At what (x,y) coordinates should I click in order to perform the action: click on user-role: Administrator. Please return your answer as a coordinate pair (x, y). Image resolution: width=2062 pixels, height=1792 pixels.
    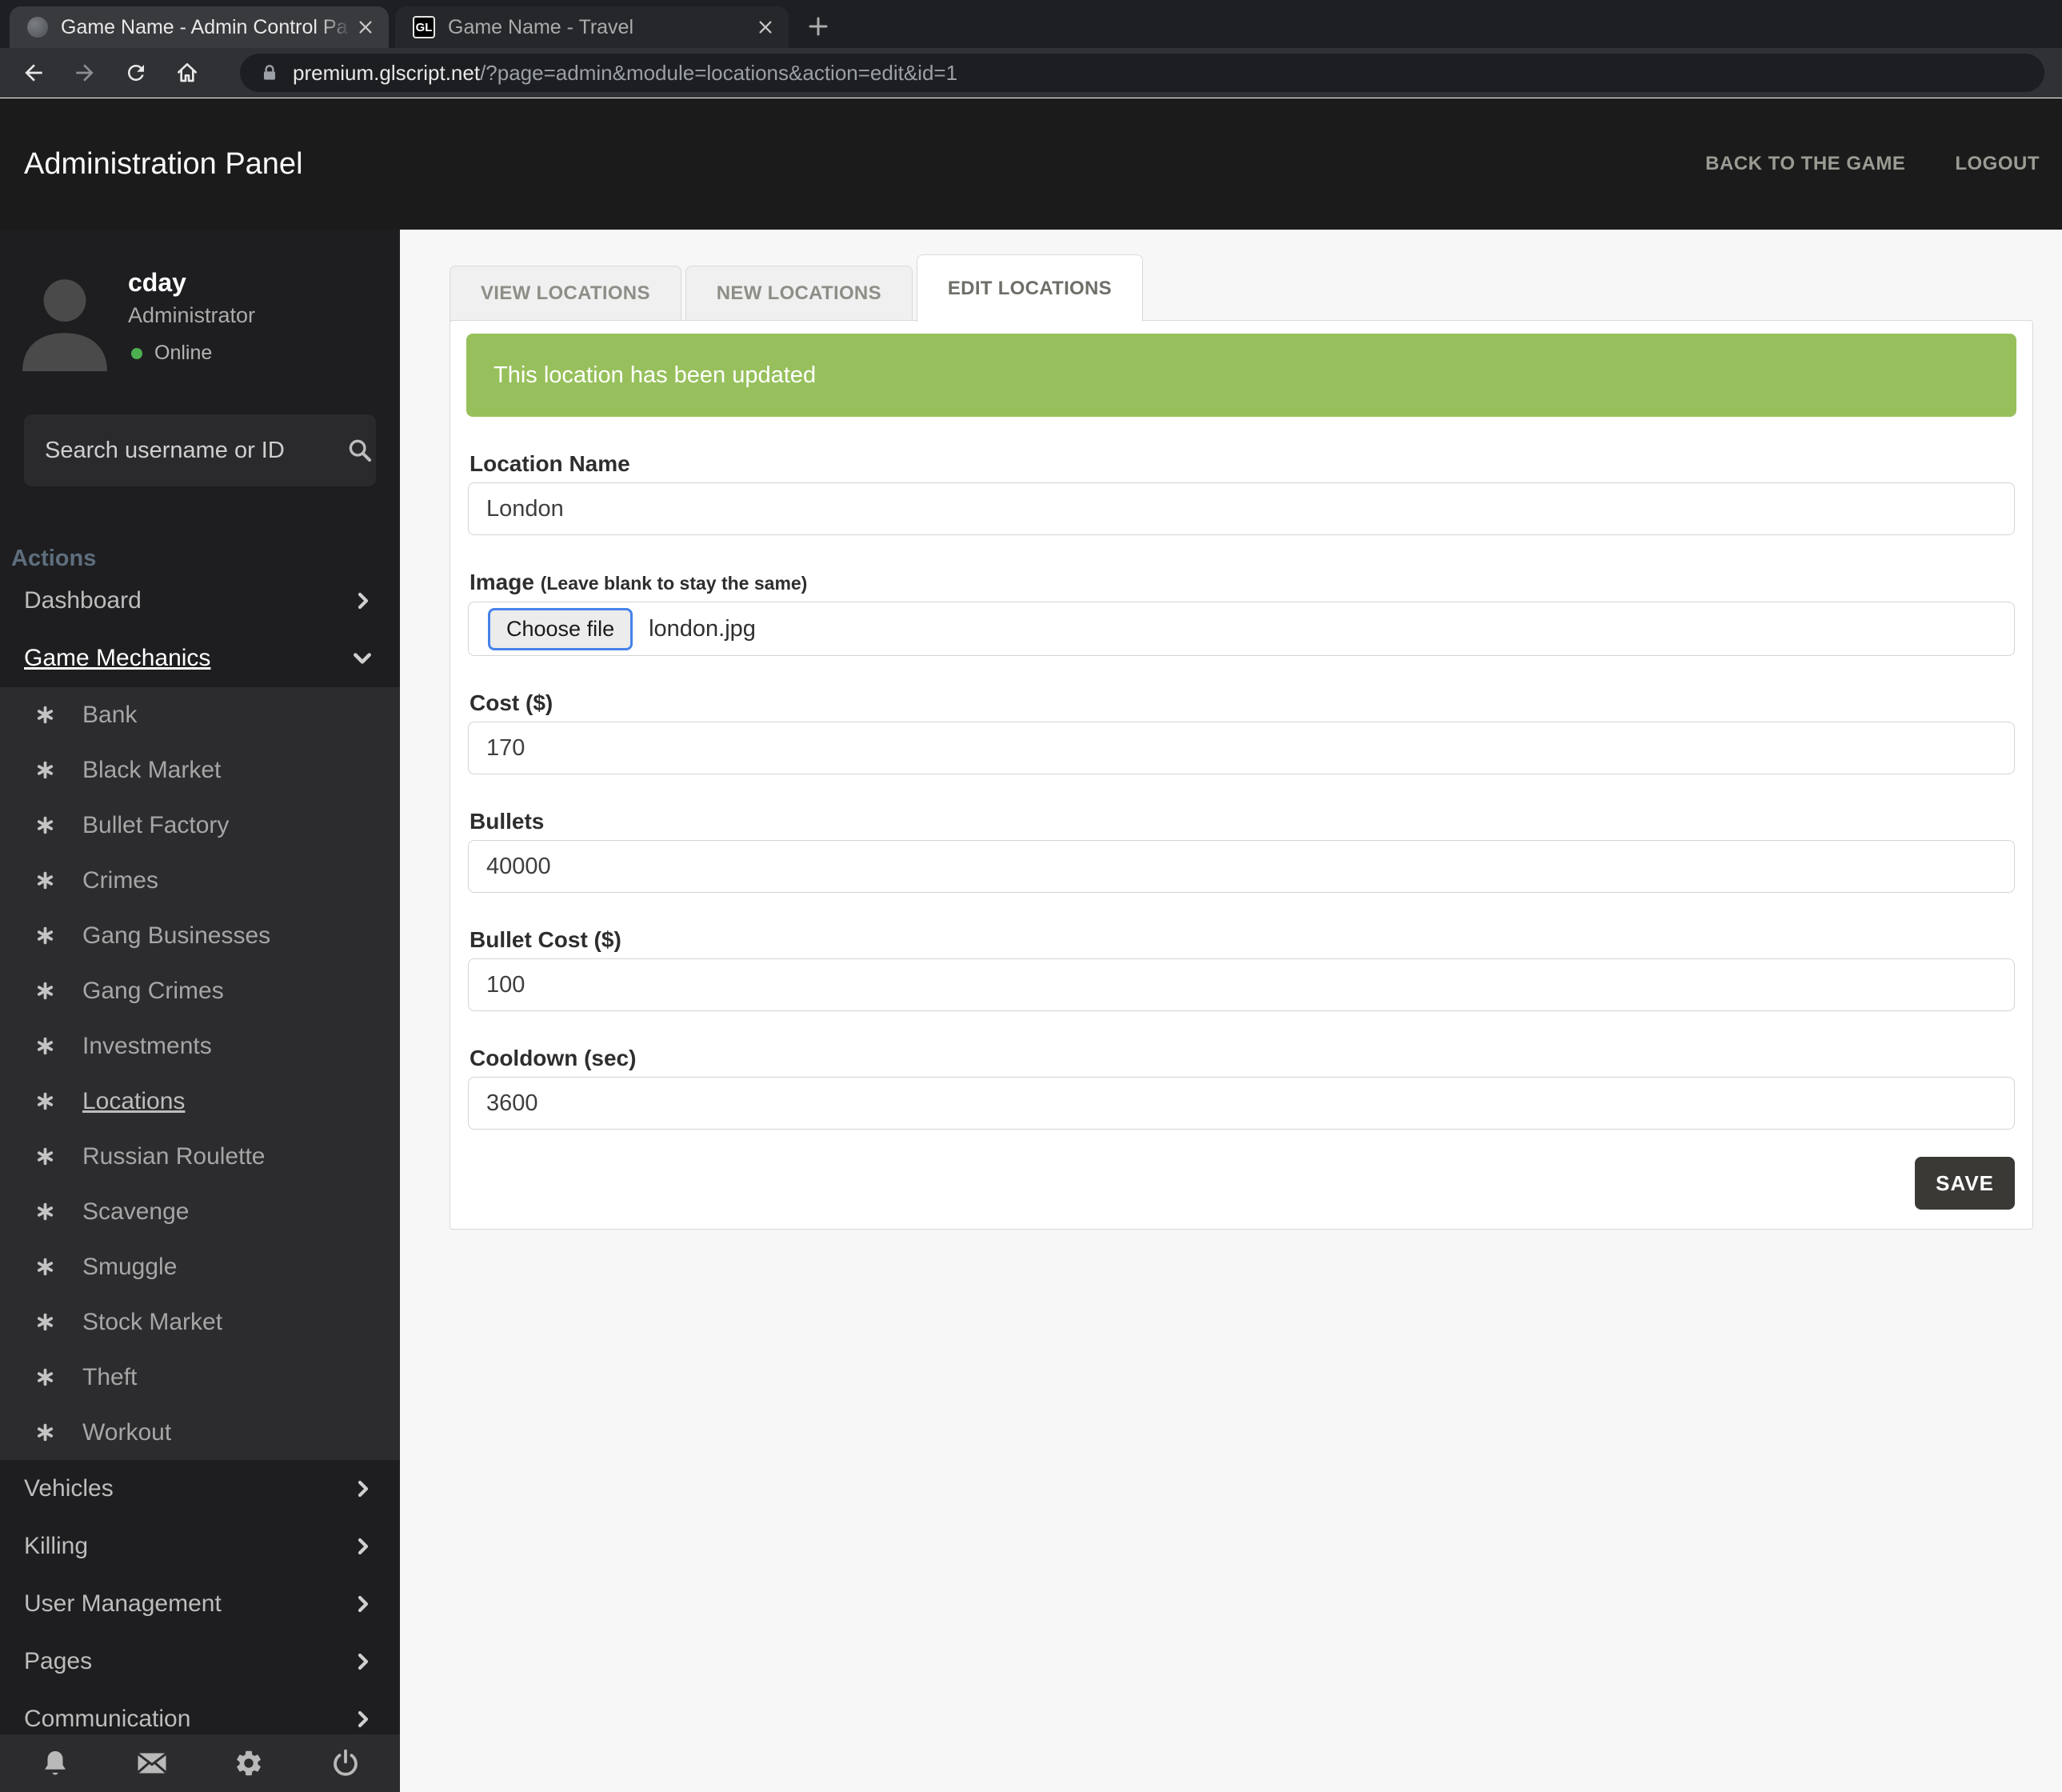
    Looking at the image, I should click on (192, 315).